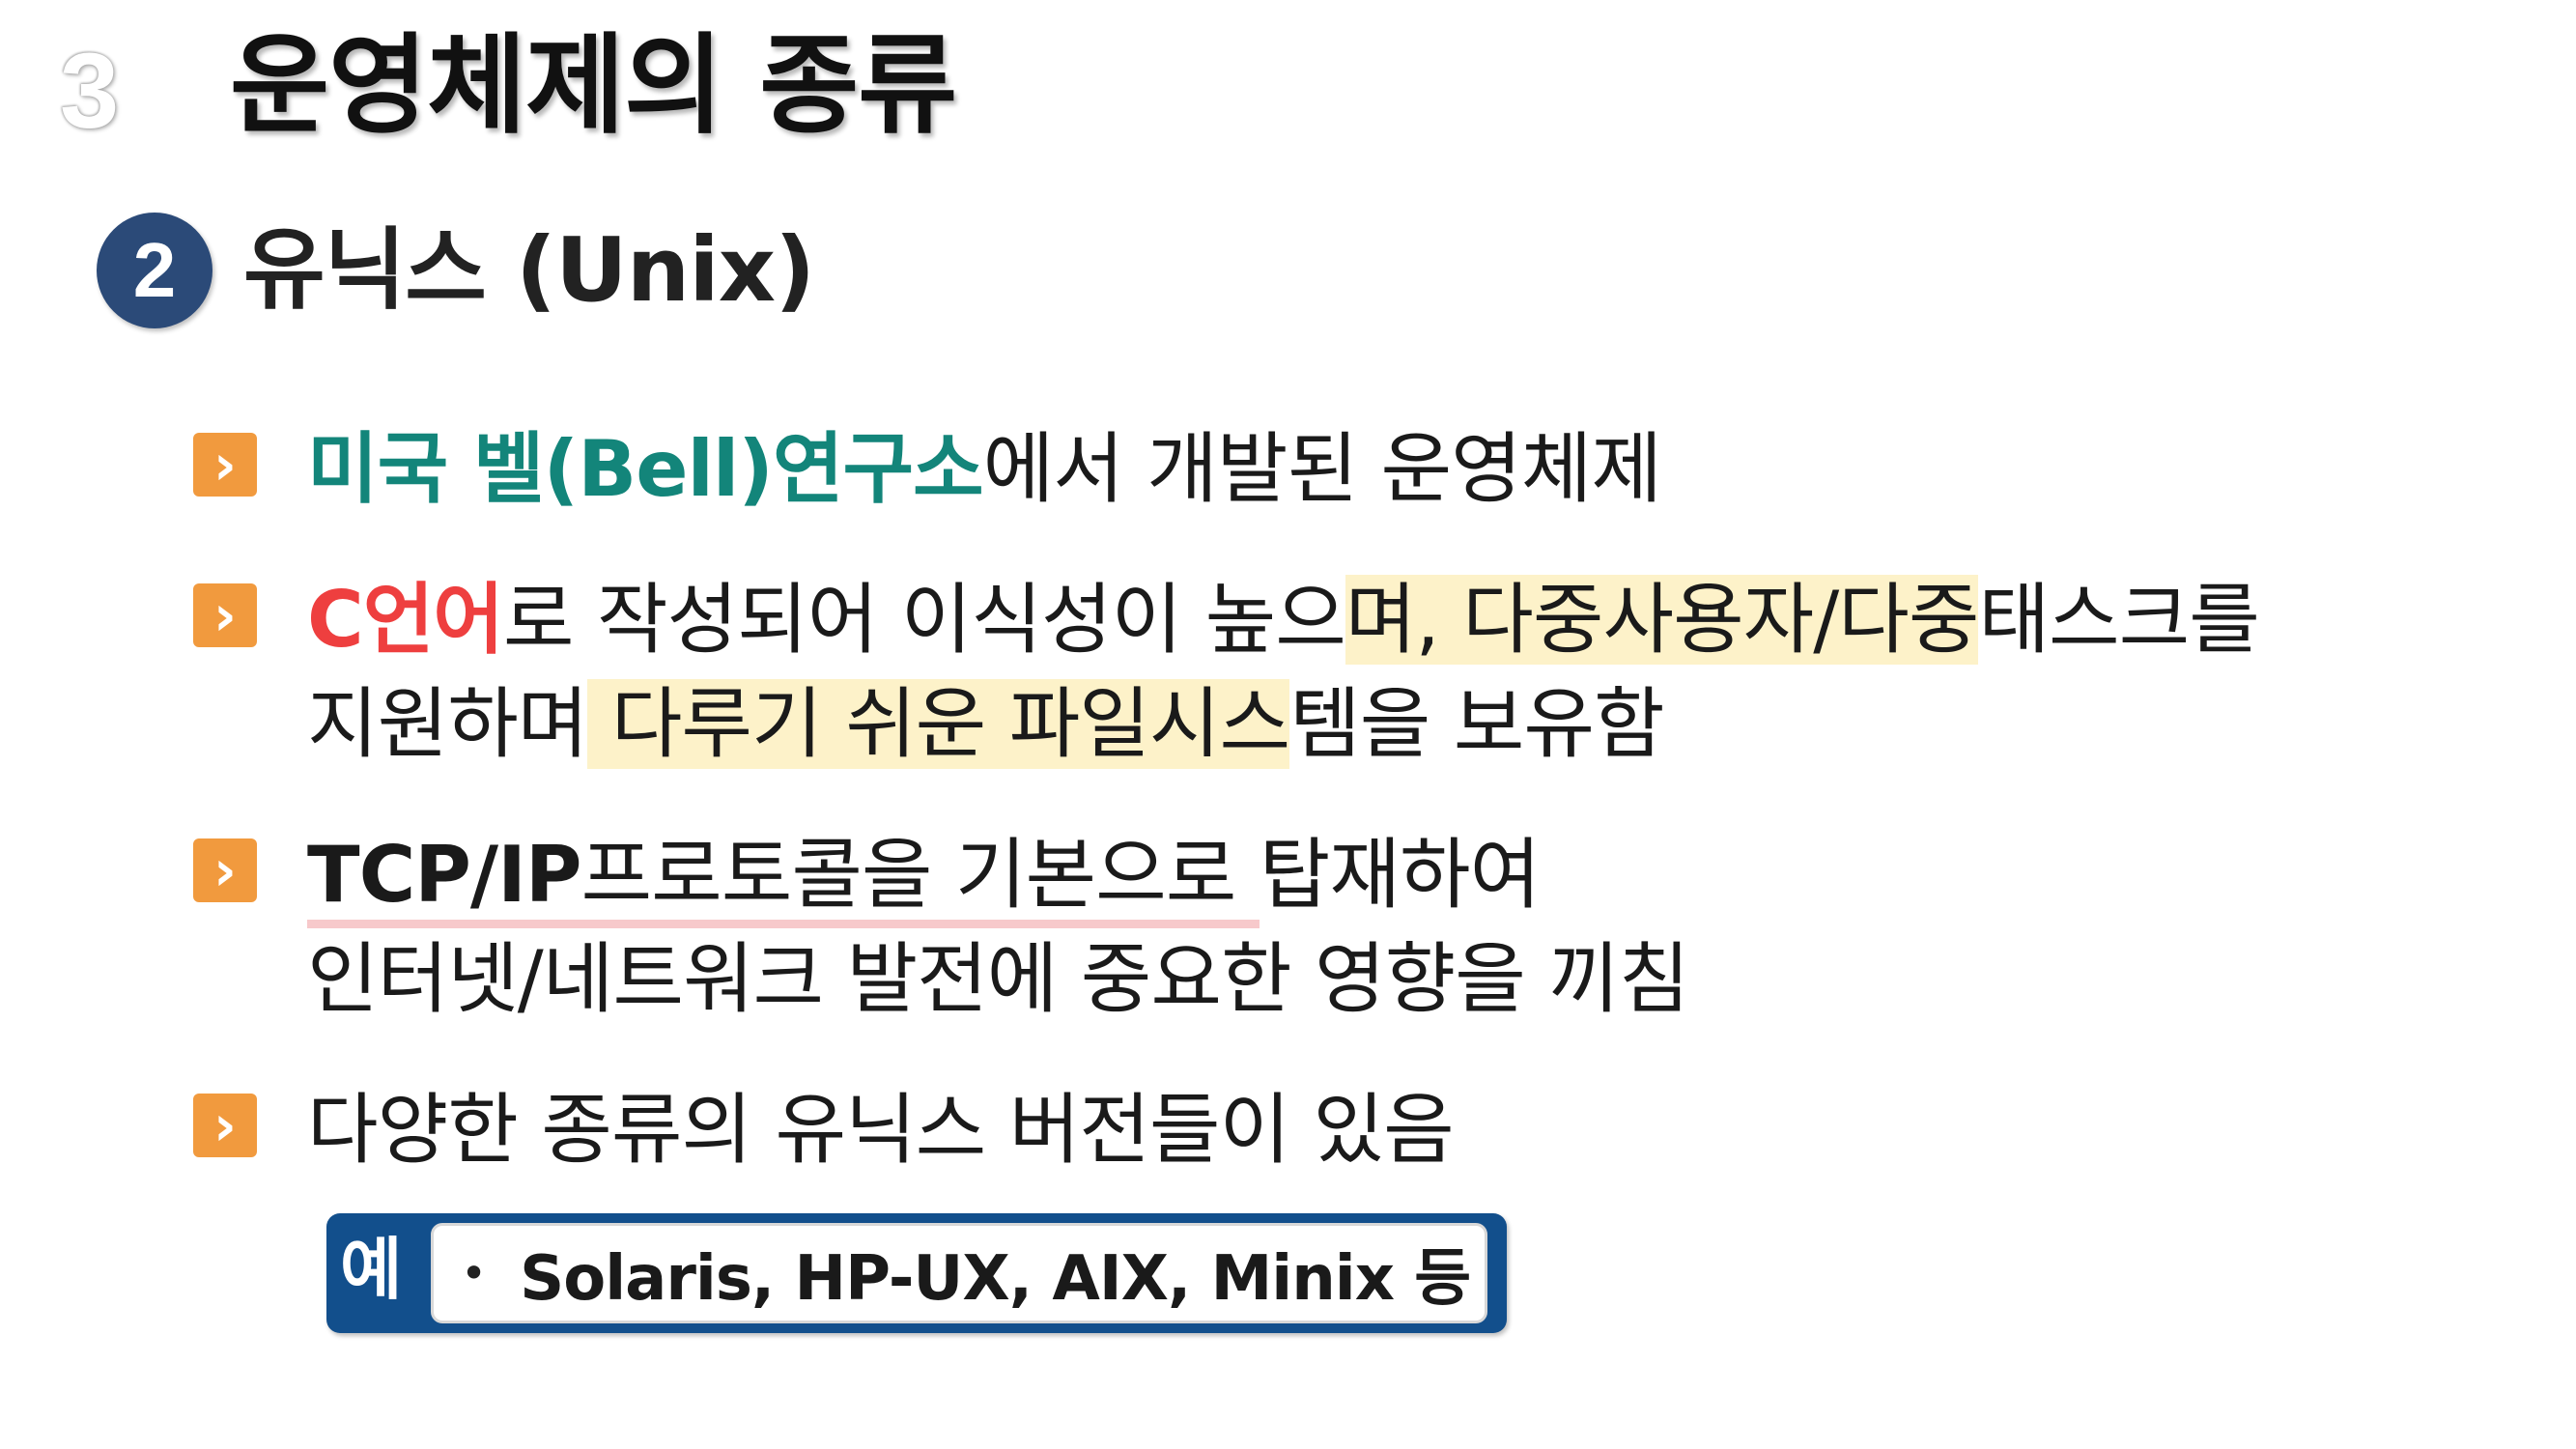 Image resolution: width=2576 pixels, height=1449 pixels. Describe the element at coordinates (593, 86) in the screenshot. I see `slide-title: 운영체제의 종류` at that location.